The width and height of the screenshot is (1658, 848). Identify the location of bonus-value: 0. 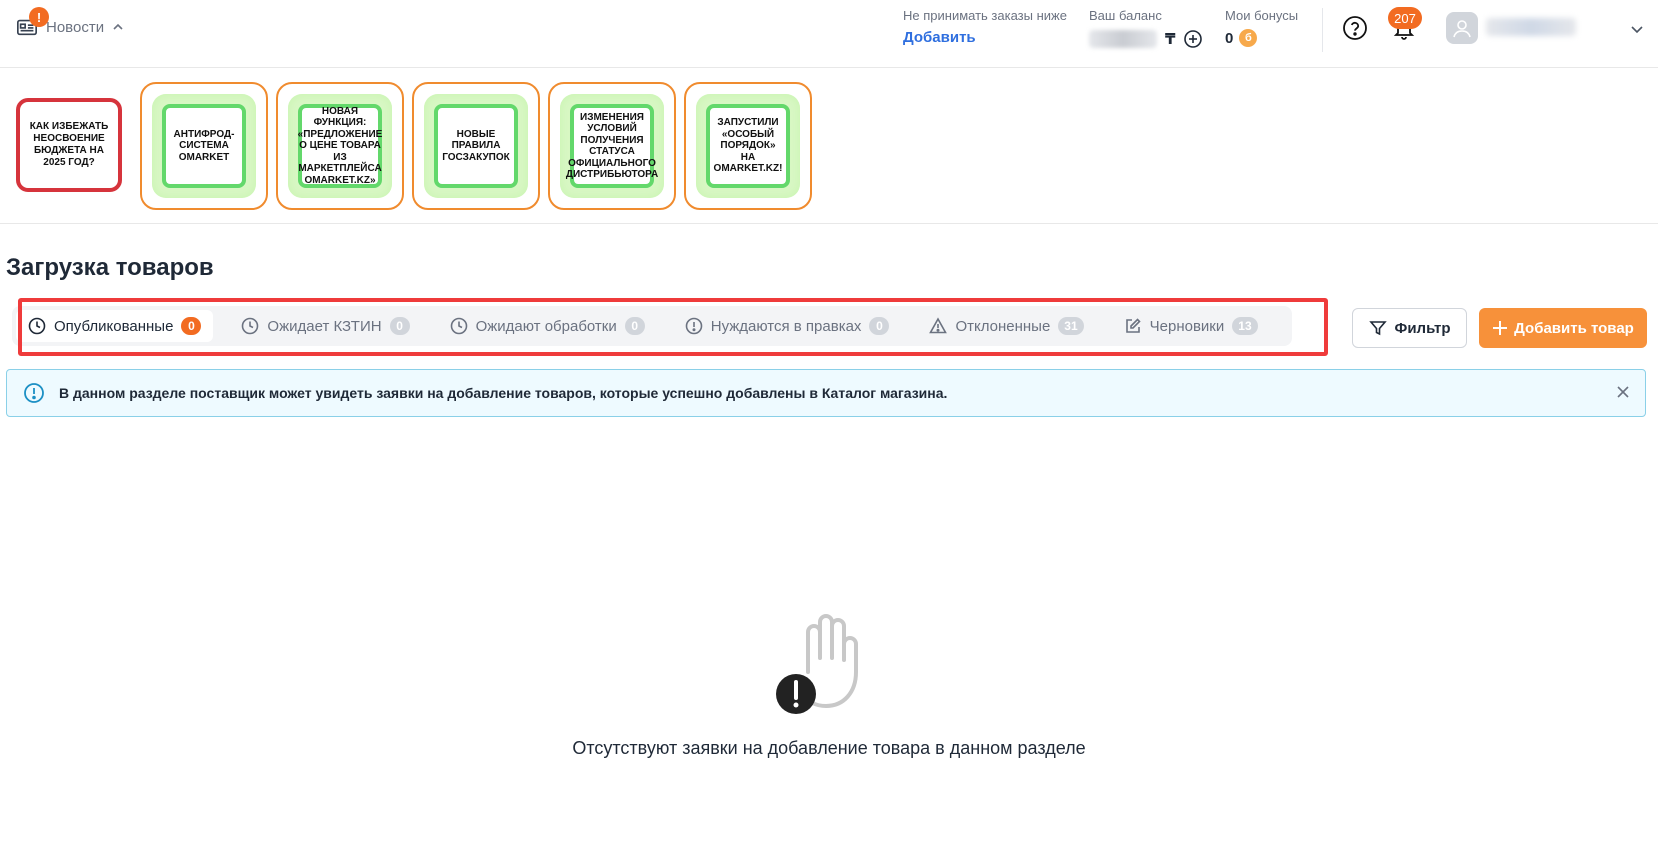
(1229, 38).